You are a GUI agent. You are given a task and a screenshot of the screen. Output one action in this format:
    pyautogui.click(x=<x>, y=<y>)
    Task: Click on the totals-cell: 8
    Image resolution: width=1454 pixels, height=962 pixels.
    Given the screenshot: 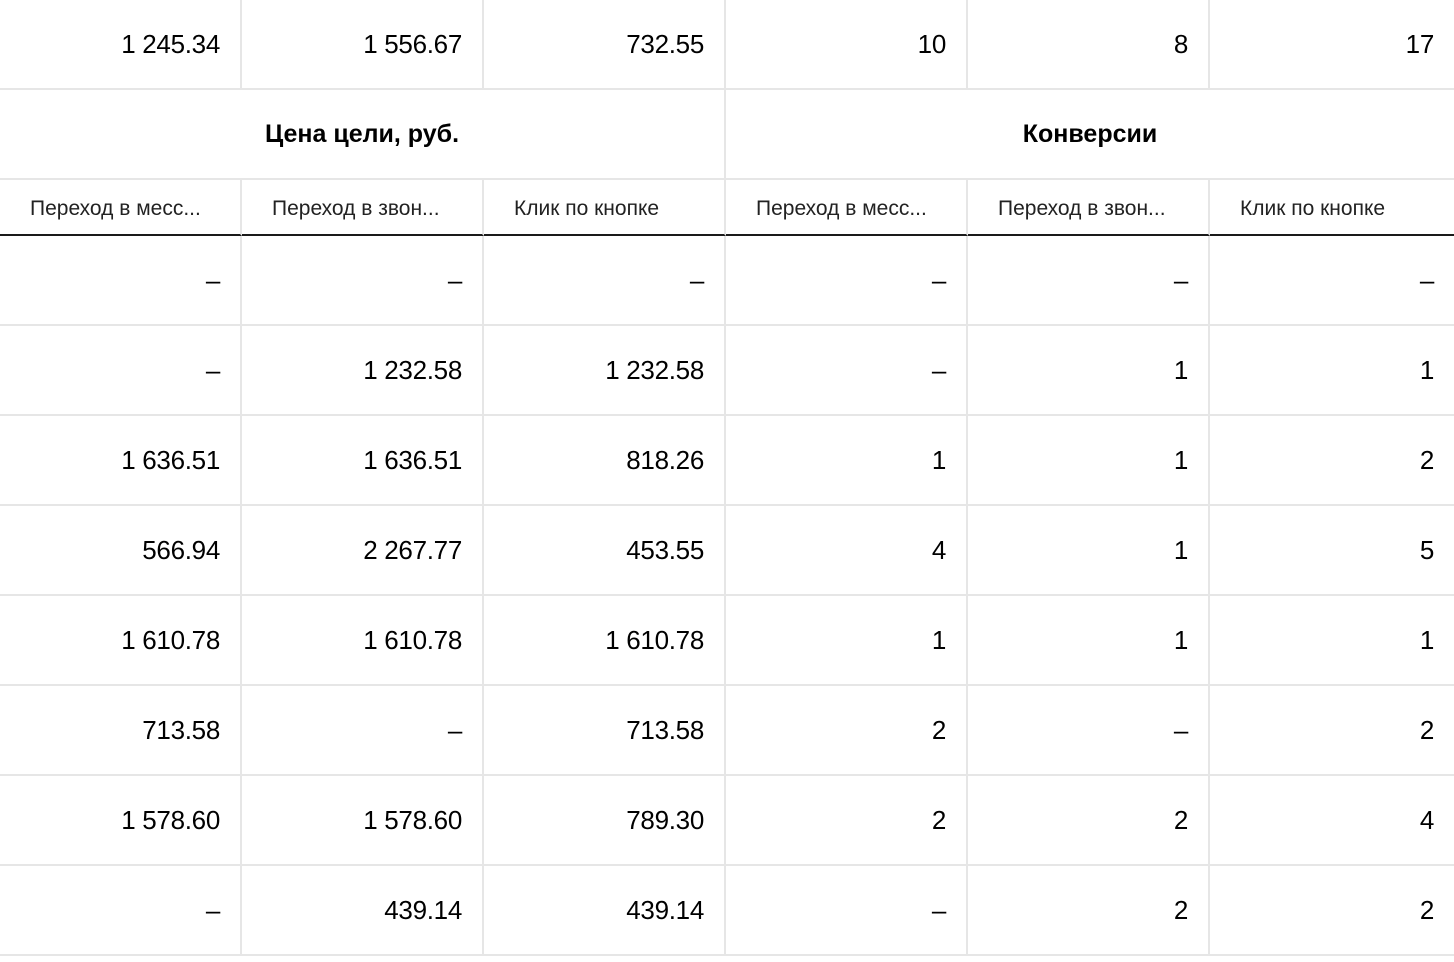 What is the action you would take?
    pyautogui.click(x=1089, y=45)
    